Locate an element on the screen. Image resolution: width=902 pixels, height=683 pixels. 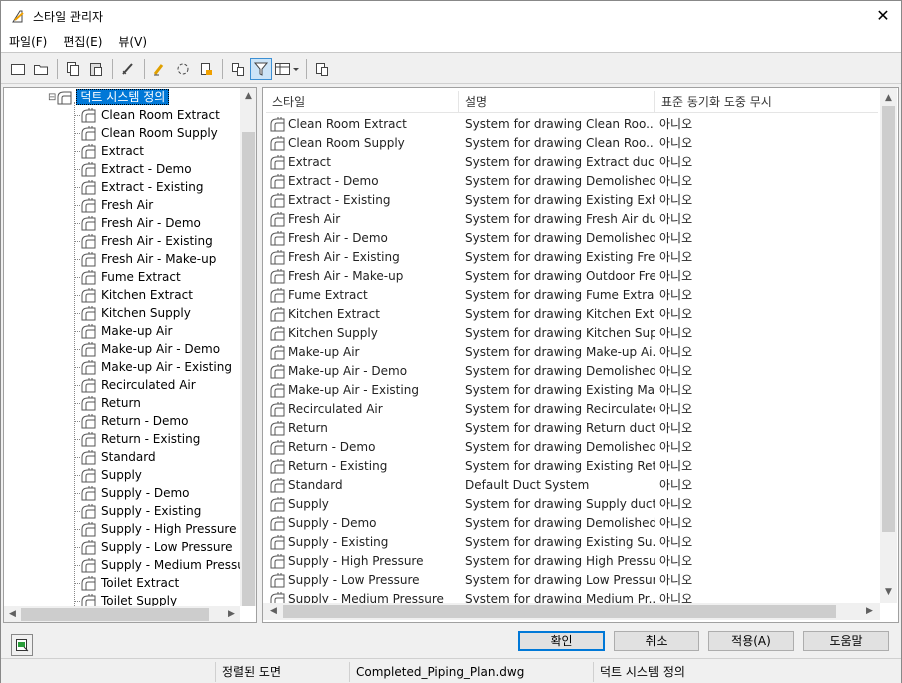
tree-item: Clean Room Supply is located at coordinates (146, 133).